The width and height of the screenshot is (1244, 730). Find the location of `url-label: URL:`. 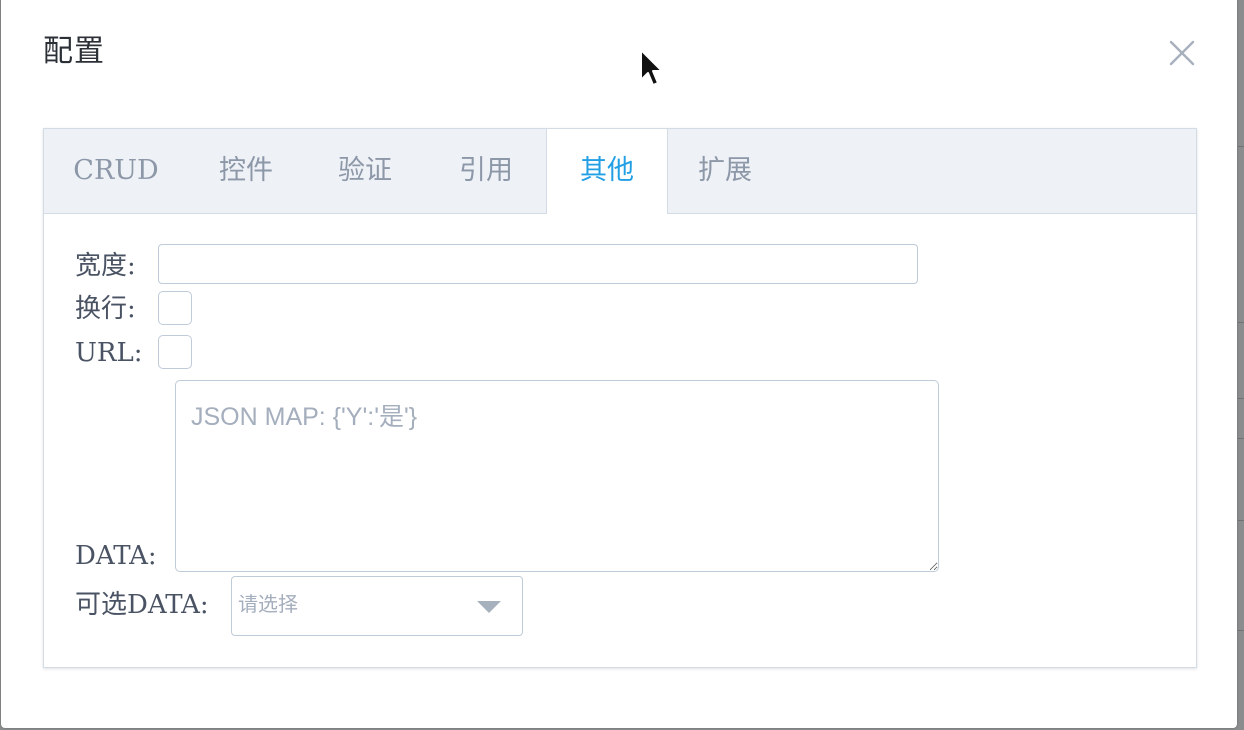

url-label: URL: is located at coordinates (109, 353).